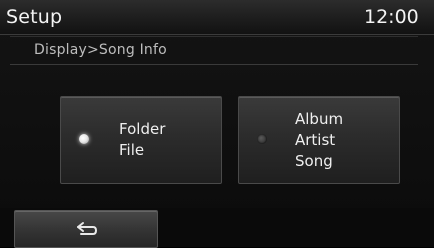 This screenshot has width=434, height=248. Describe the element at coordinates (314, 160) in the screenshot. I see `option-line: Song` at that location.